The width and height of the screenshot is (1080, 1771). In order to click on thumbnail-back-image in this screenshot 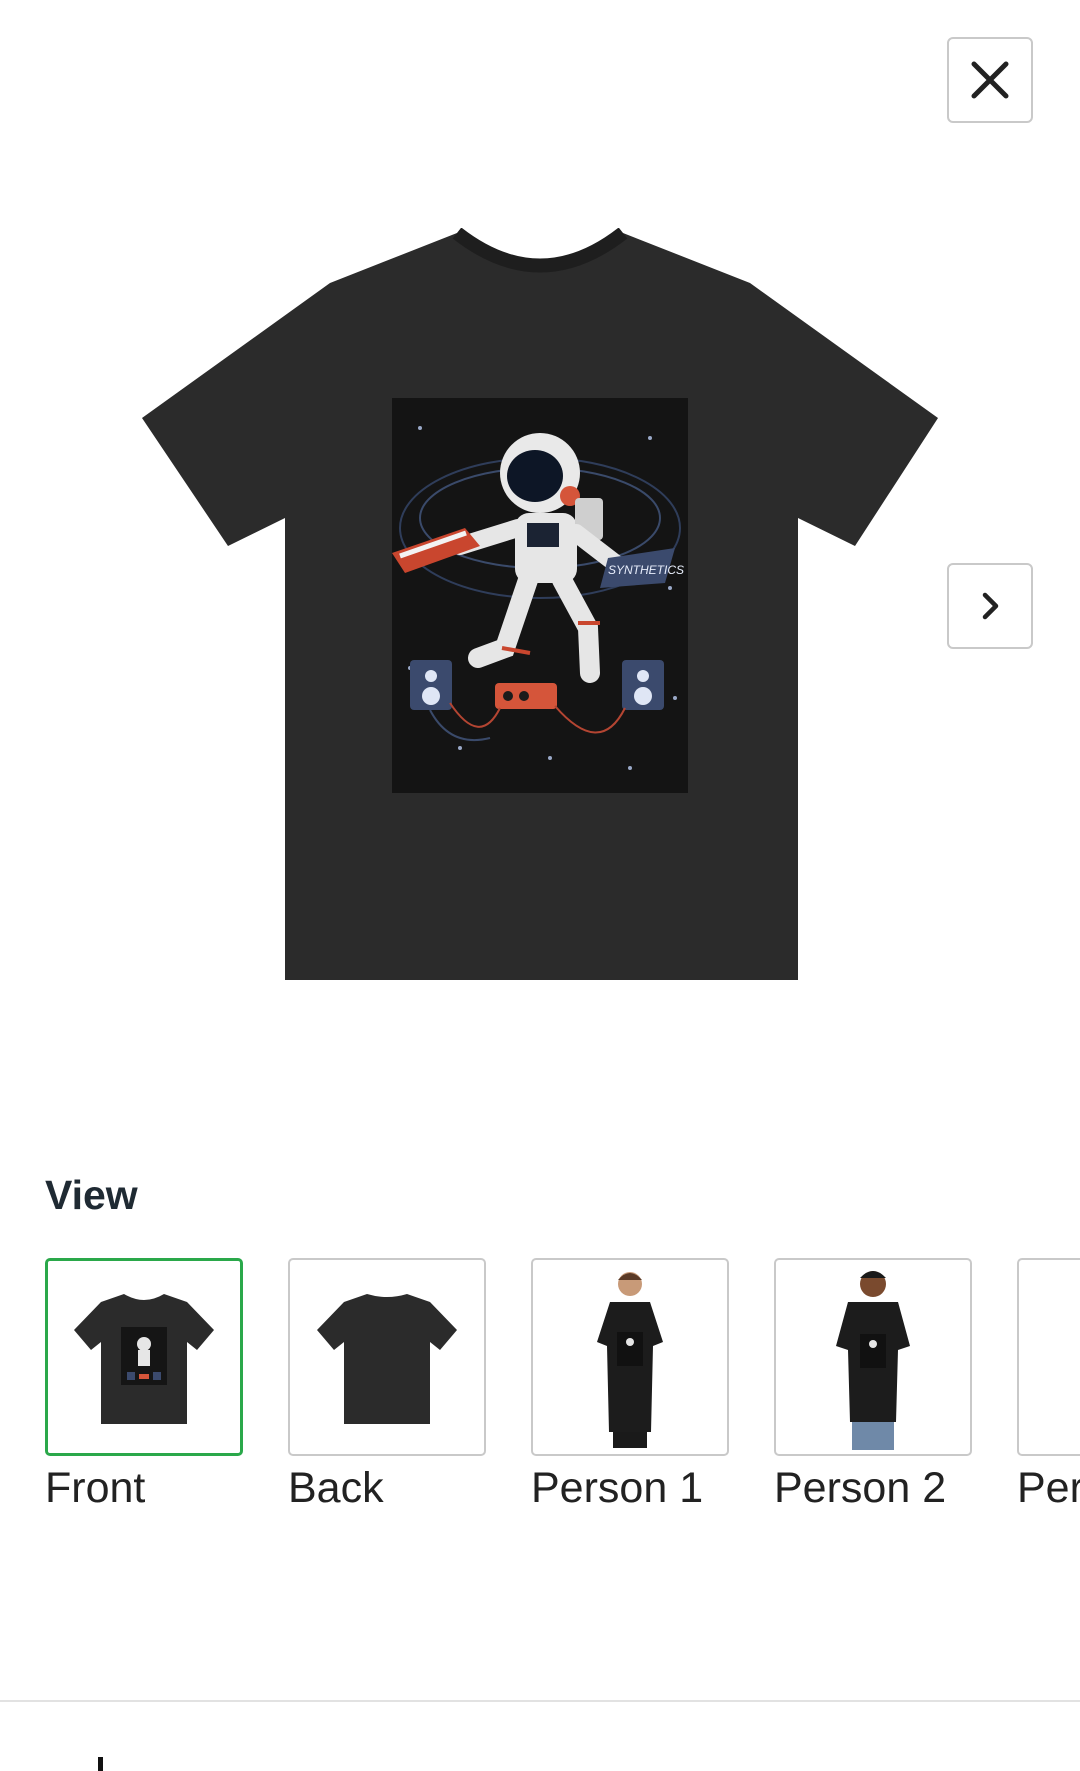, I will do `click(387, 1357)`.